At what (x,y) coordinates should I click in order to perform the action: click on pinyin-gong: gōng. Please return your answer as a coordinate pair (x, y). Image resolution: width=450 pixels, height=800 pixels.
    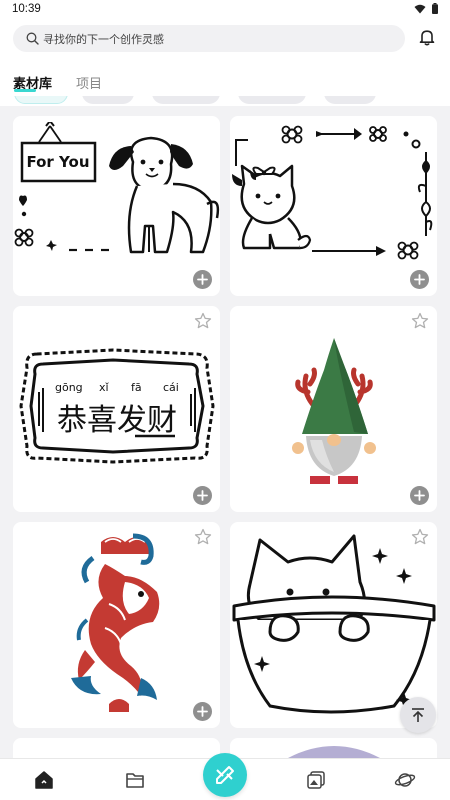
    Looking at the image, I should click on (69, 387).